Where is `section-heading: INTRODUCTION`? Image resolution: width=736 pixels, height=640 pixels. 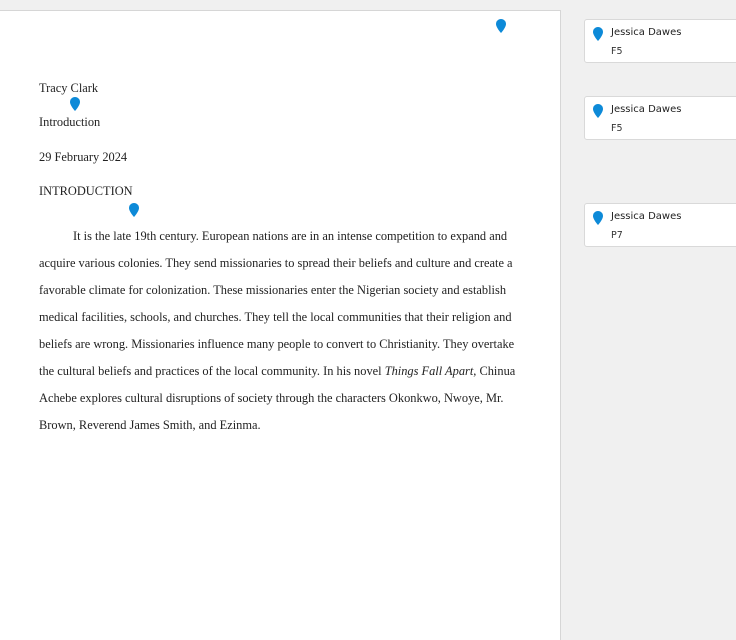
section-heading: INTRODUCTION is located at coordinates (86, 191).